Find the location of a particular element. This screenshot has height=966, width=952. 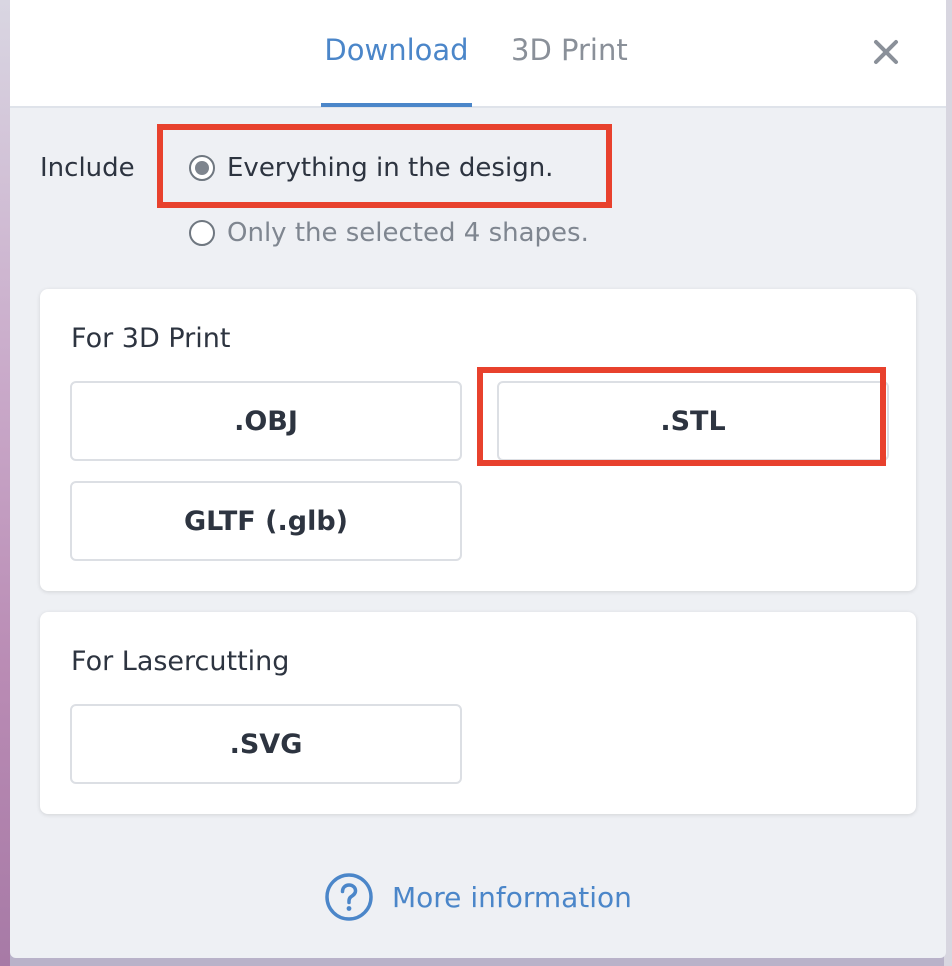

gltf-button: GLTF (.glb) is located at coordinates (266, 521).